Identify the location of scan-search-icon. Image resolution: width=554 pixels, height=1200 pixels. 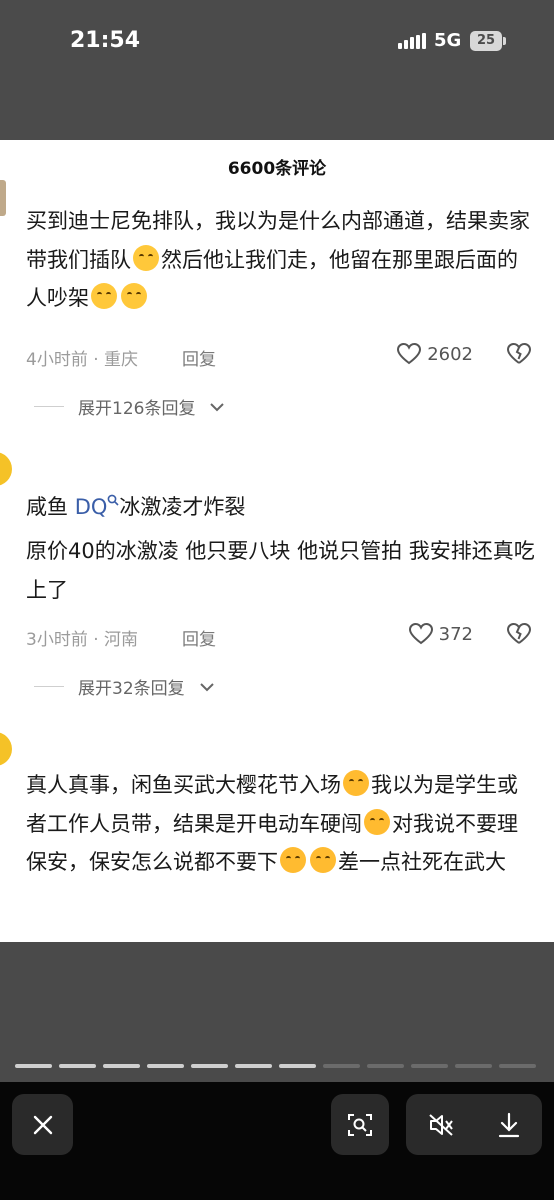
(360, 1124).